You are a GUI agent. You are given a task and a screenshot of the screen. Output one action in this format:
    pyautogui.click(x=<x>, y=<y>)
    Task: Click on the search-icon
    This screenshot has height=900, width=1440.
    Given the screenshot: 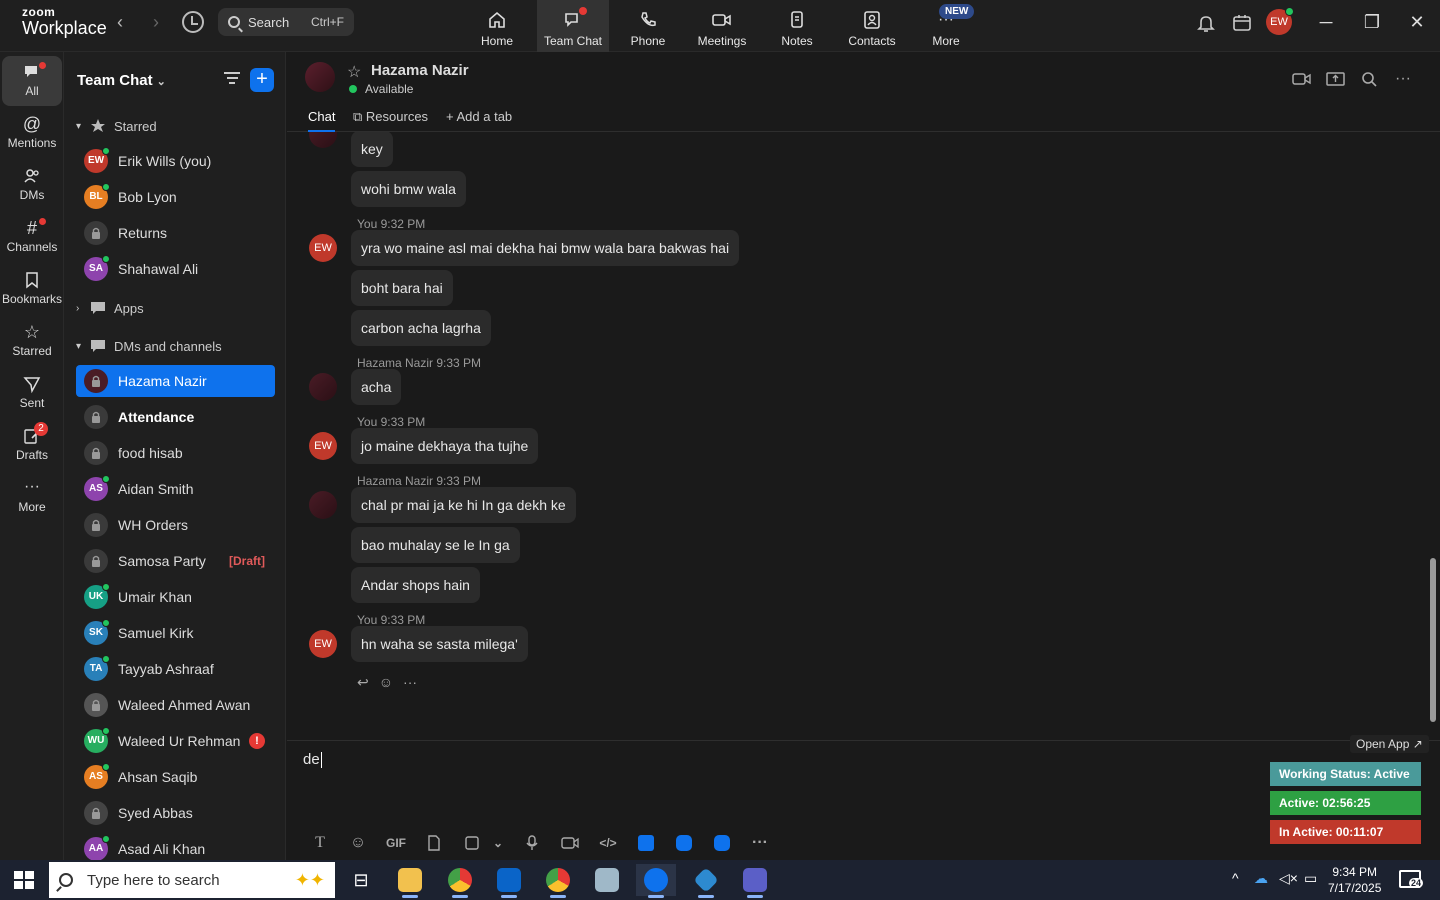 What is the action you would take?
    pyautogui.click(x=1370, y=79)
    